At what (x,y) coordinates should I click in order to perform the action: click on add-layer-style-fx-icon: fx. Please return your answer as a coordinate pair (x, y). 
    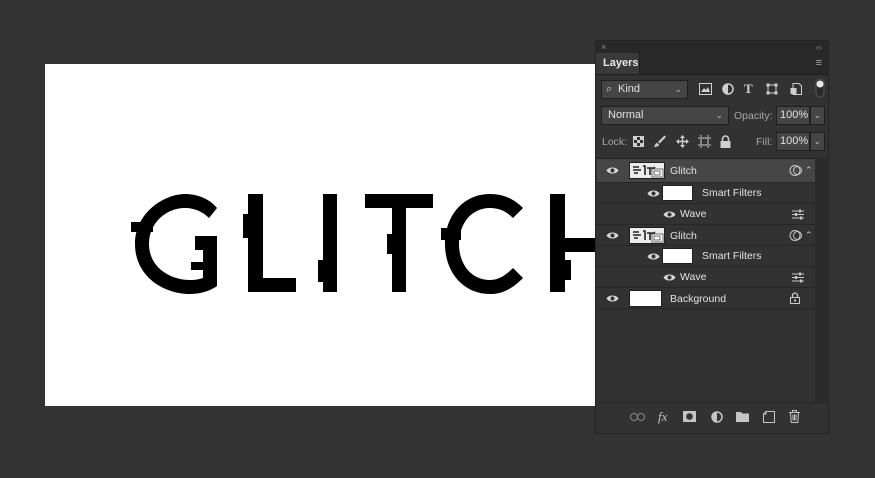
    Looking at the image, I should click on (662, 417).